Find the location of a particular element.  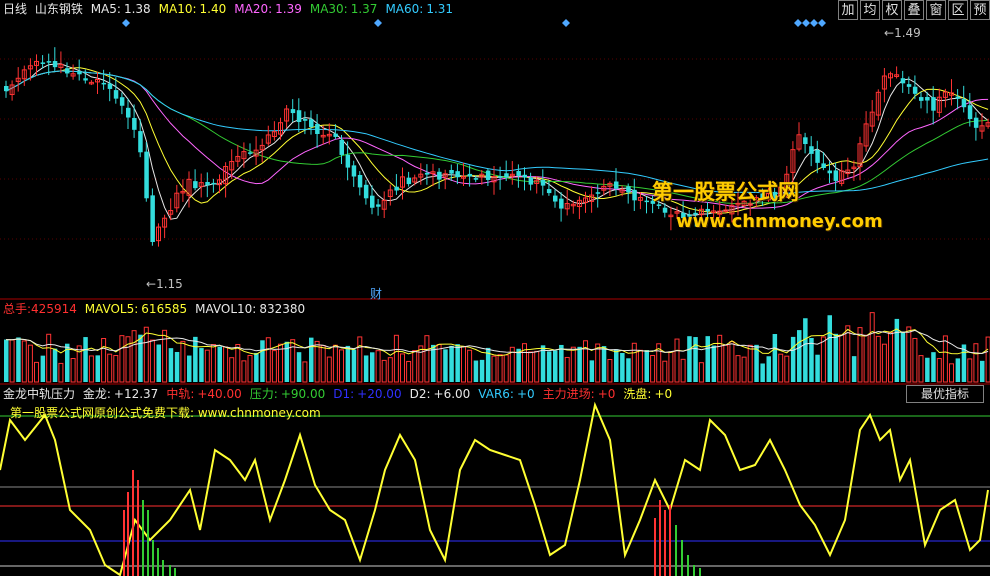

toolbar-button-average: 均 is located at coordinates (870, 10).